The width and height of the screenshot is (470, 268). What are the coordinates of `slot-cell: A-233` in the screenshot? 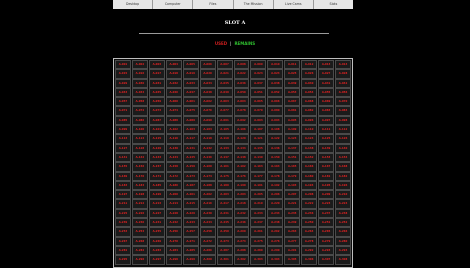 It's located at (258, 213).